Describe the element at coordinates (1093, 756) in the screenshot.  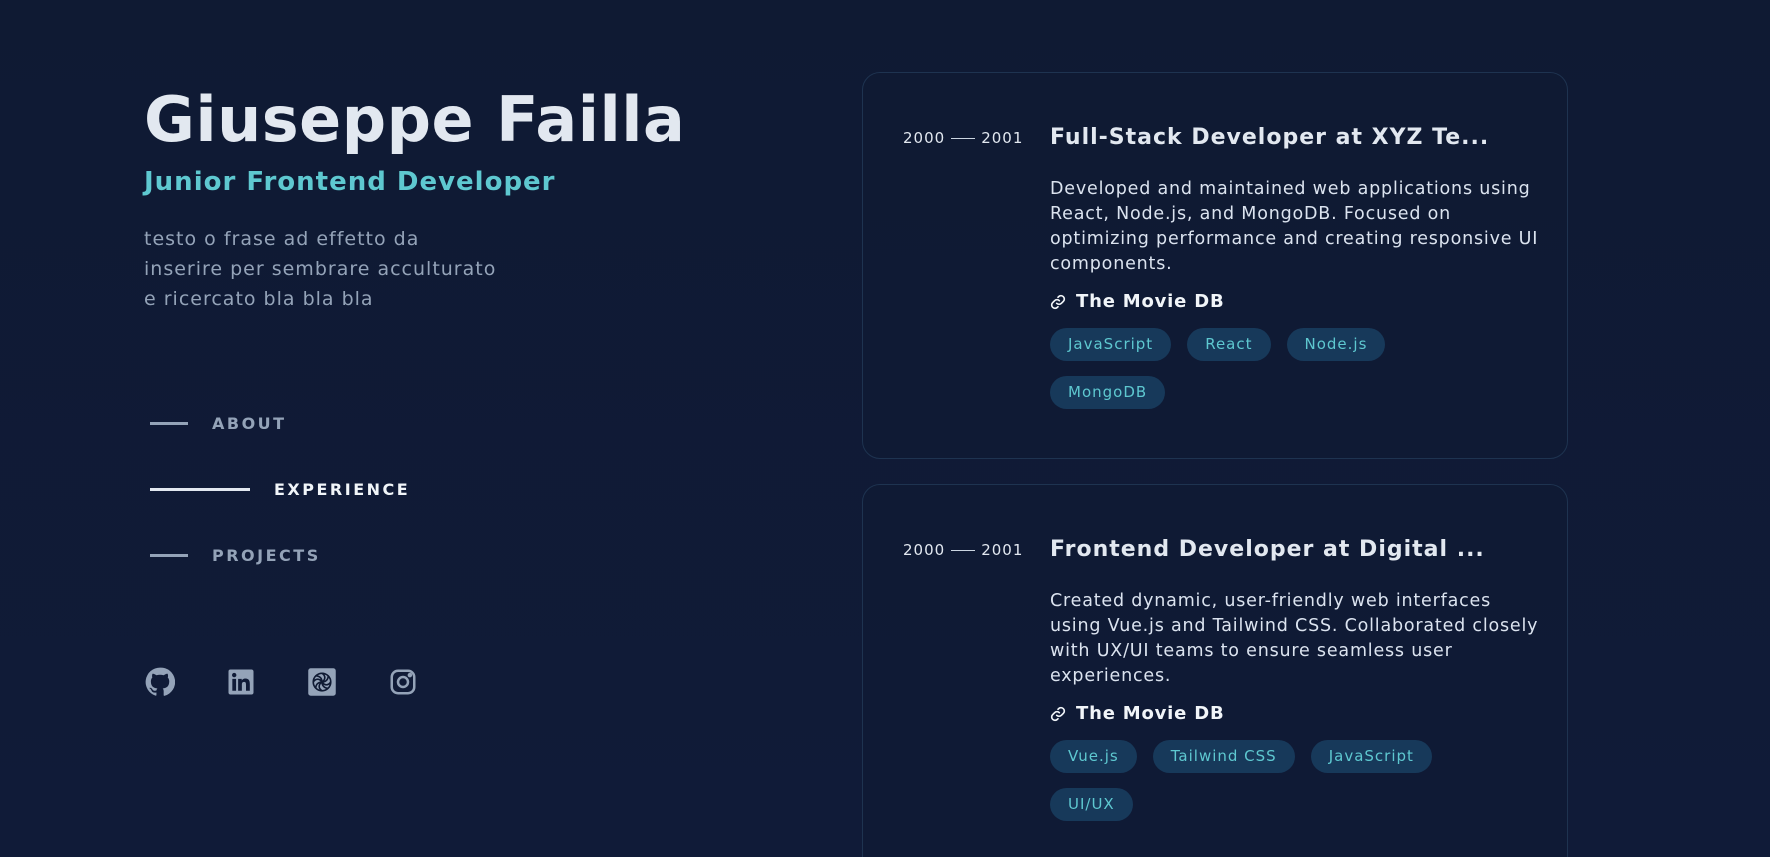
I see `tech-tag: Vue.js` at that location.